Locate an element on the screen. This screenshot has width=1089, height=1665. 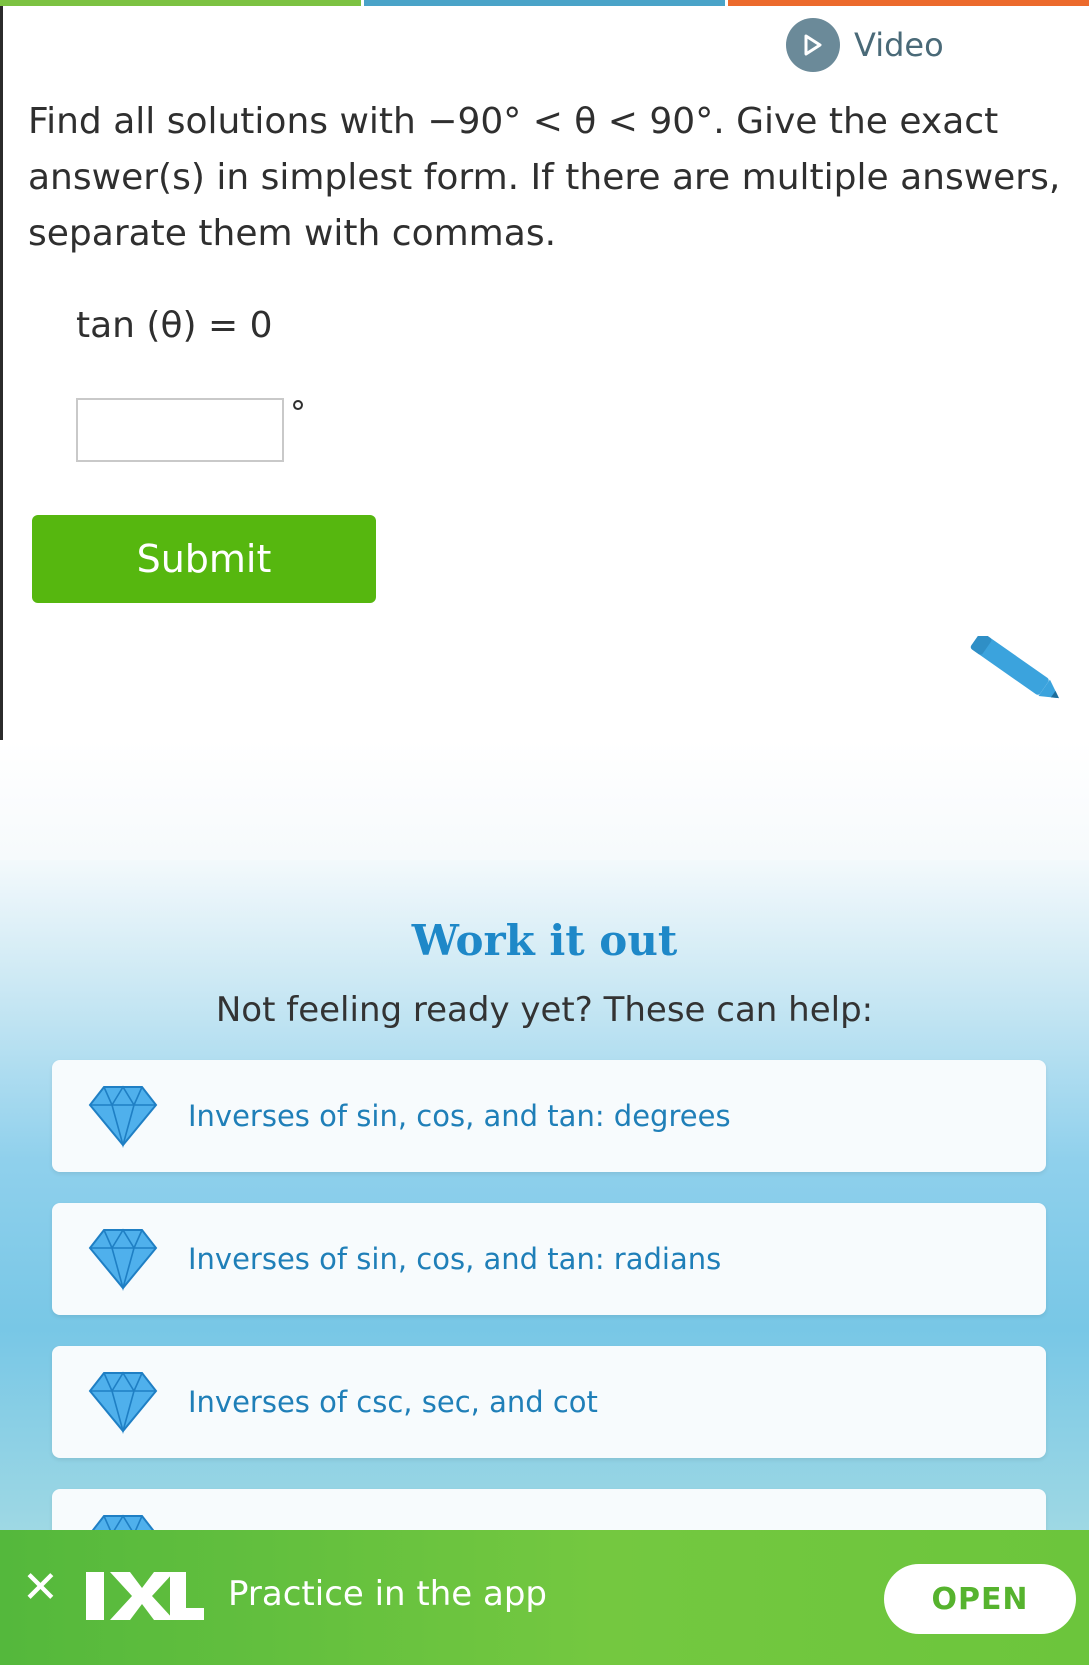
skill-label: Inverses of csc, sec, and cot is located at coordinates (393, 1402).